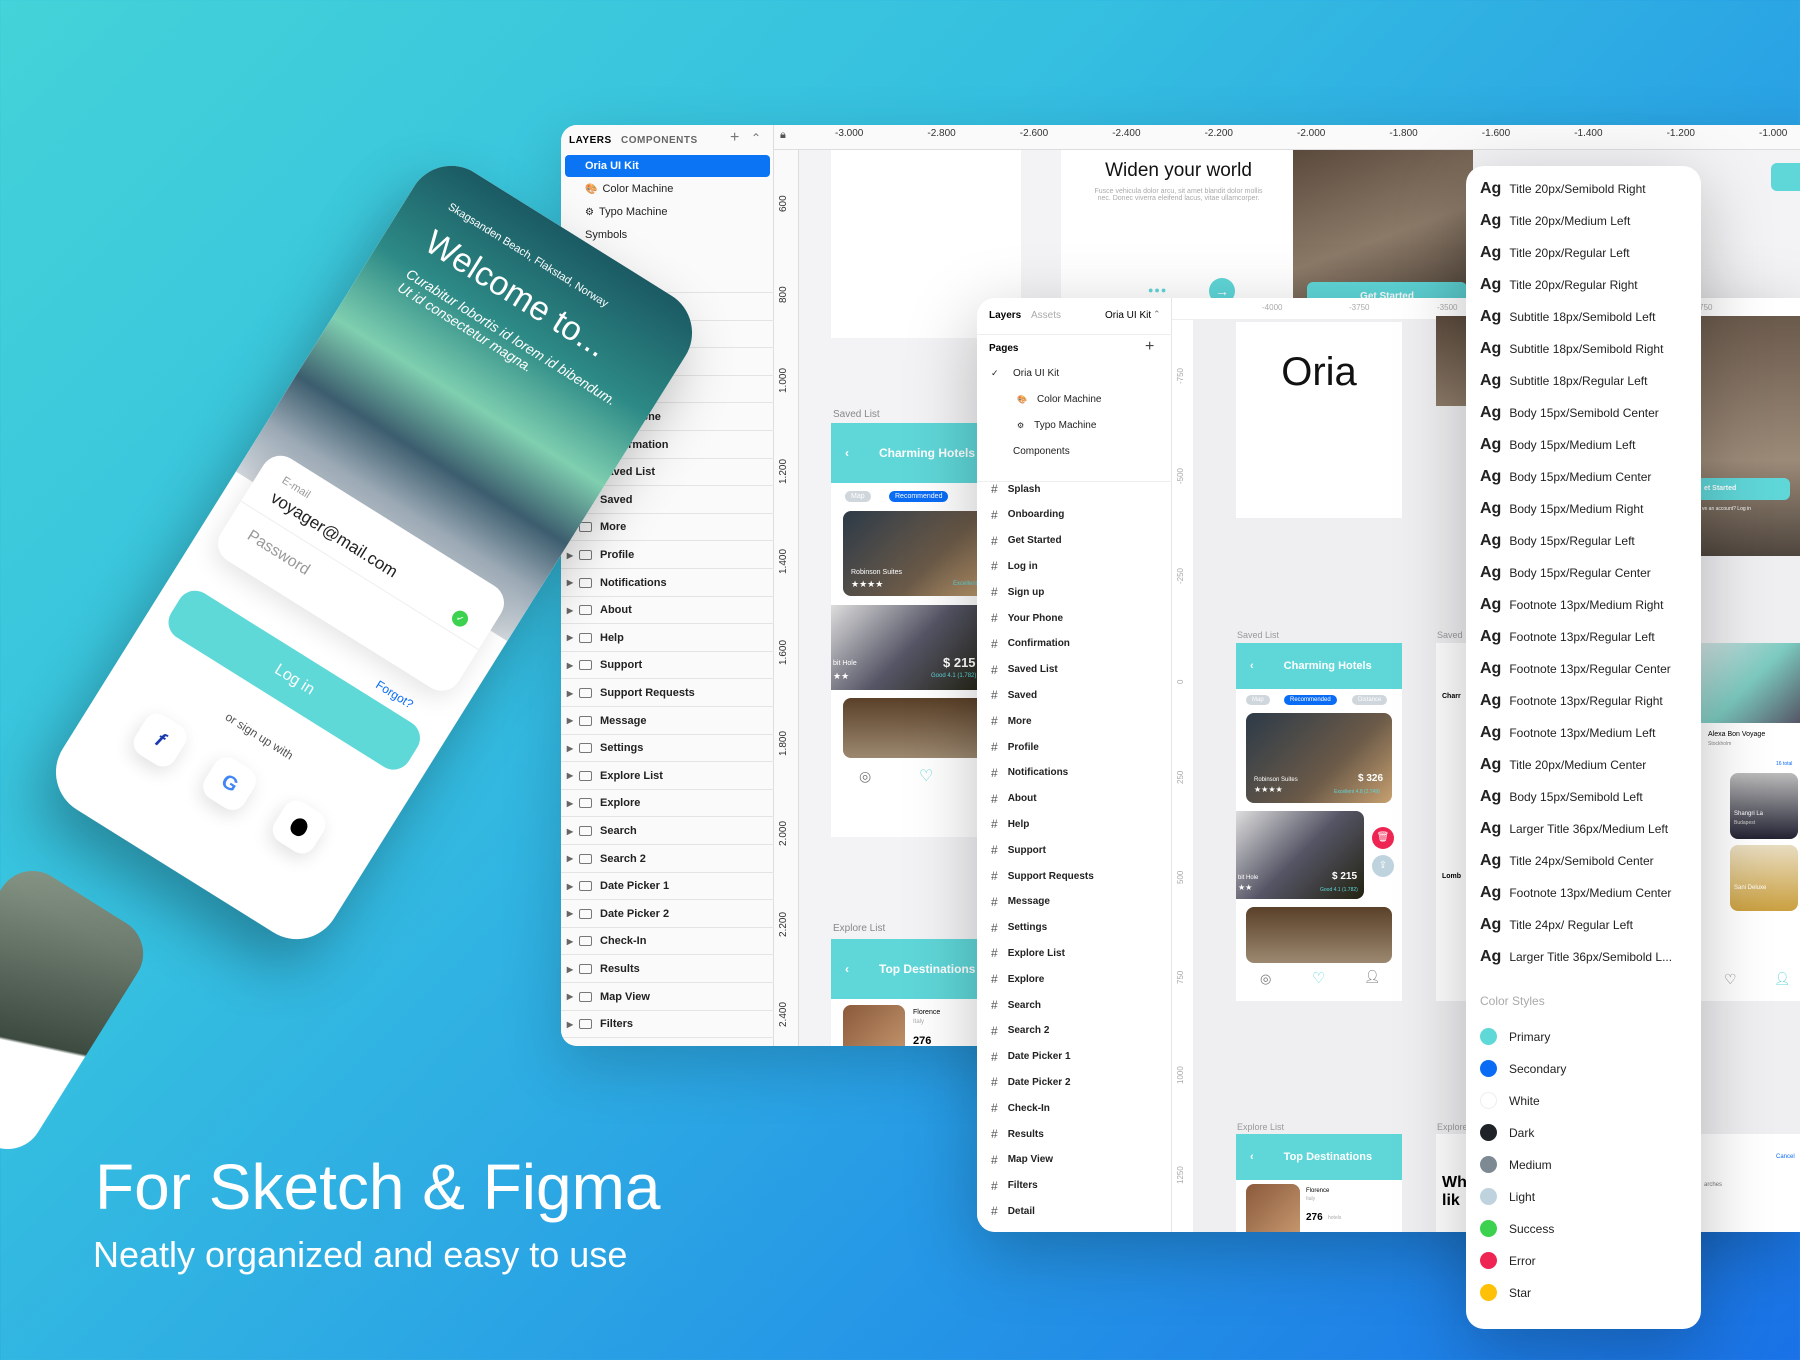 This screenshot has width=1800, height=1360. Describe the element at coordinates (667, 749) in the screenshot. I see `layer-artboard-item: ▶ Settings` at that location.